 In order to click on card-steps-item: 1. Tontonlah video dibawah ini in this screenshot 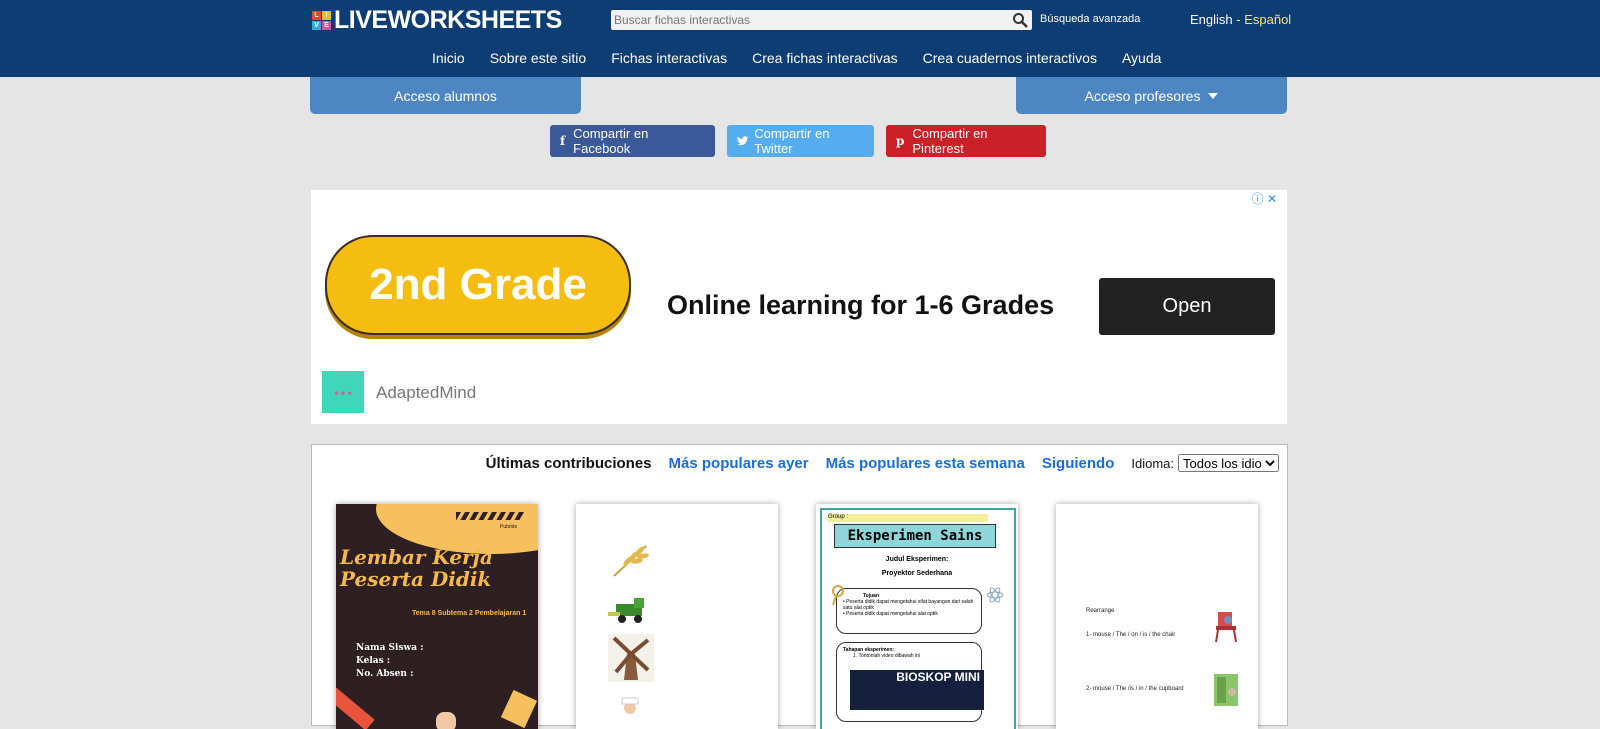, I will do `click(886, 656)`.